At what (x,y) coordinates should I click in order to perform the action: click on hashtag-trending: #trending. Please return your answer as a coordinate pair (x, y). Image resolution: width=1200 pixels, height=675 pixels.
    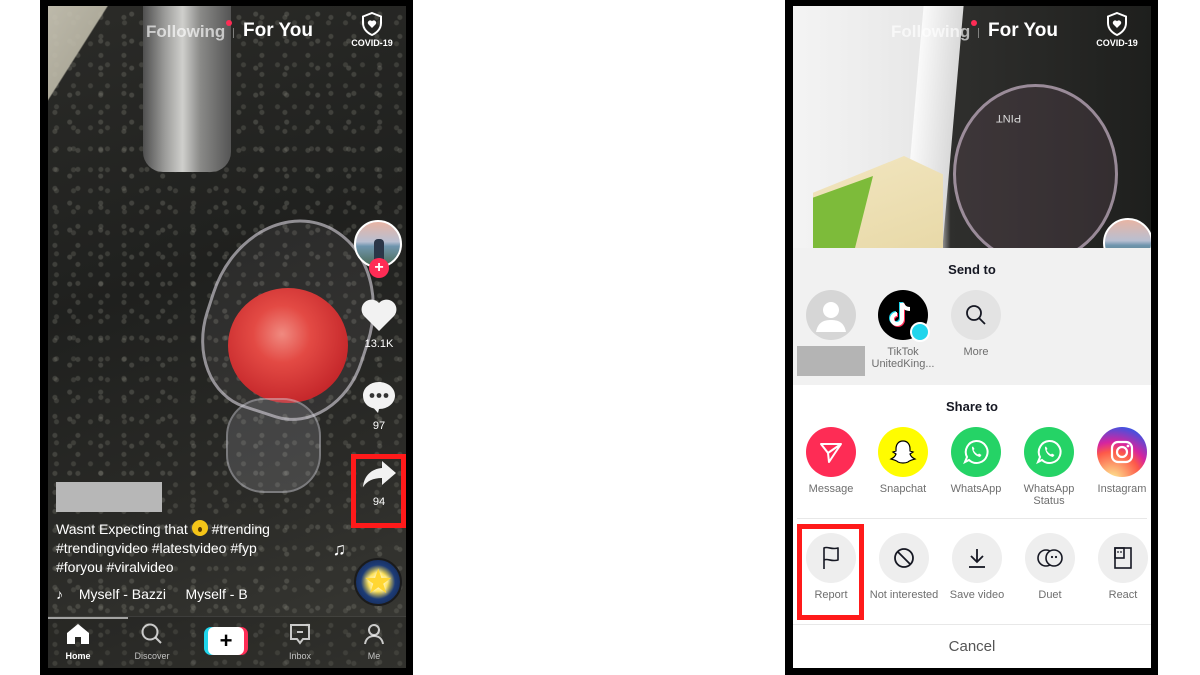
    Looking at the image, I should click on (241, 529).